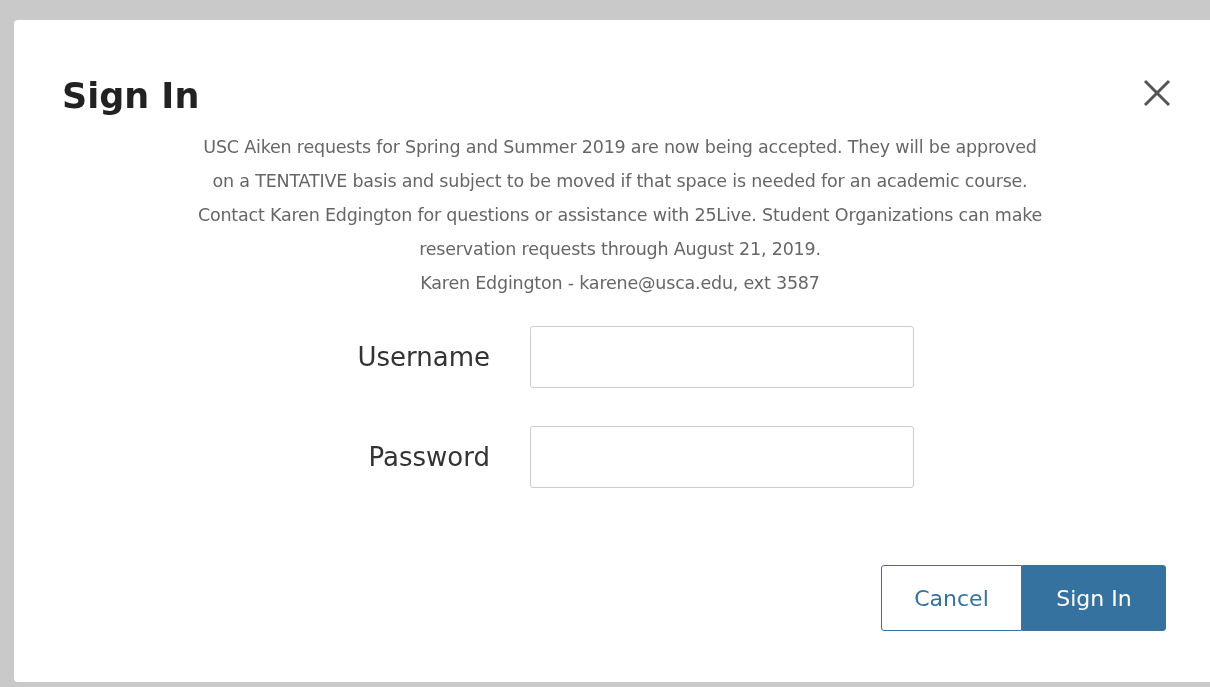  Describe the element at coordinates (423, 357) in the screenshot. I see `field-label: Username` at that location.